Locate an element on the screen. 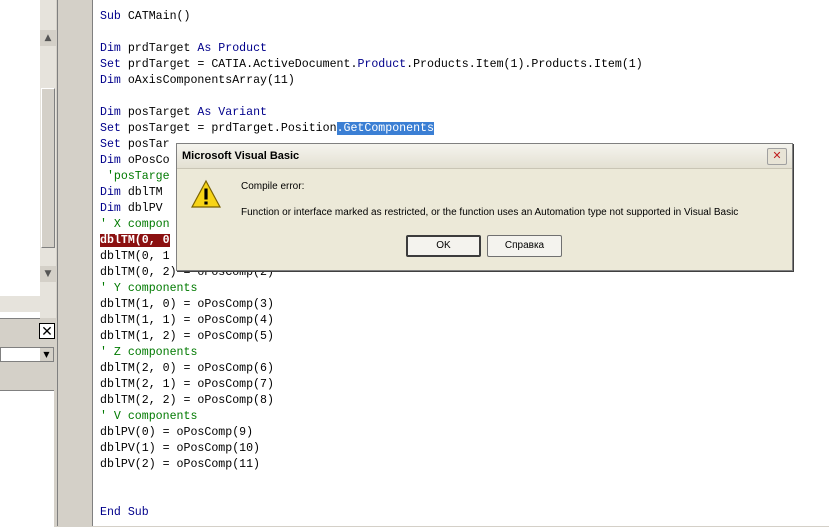  margin-indicator-bar is located at coordinates (107, 263).